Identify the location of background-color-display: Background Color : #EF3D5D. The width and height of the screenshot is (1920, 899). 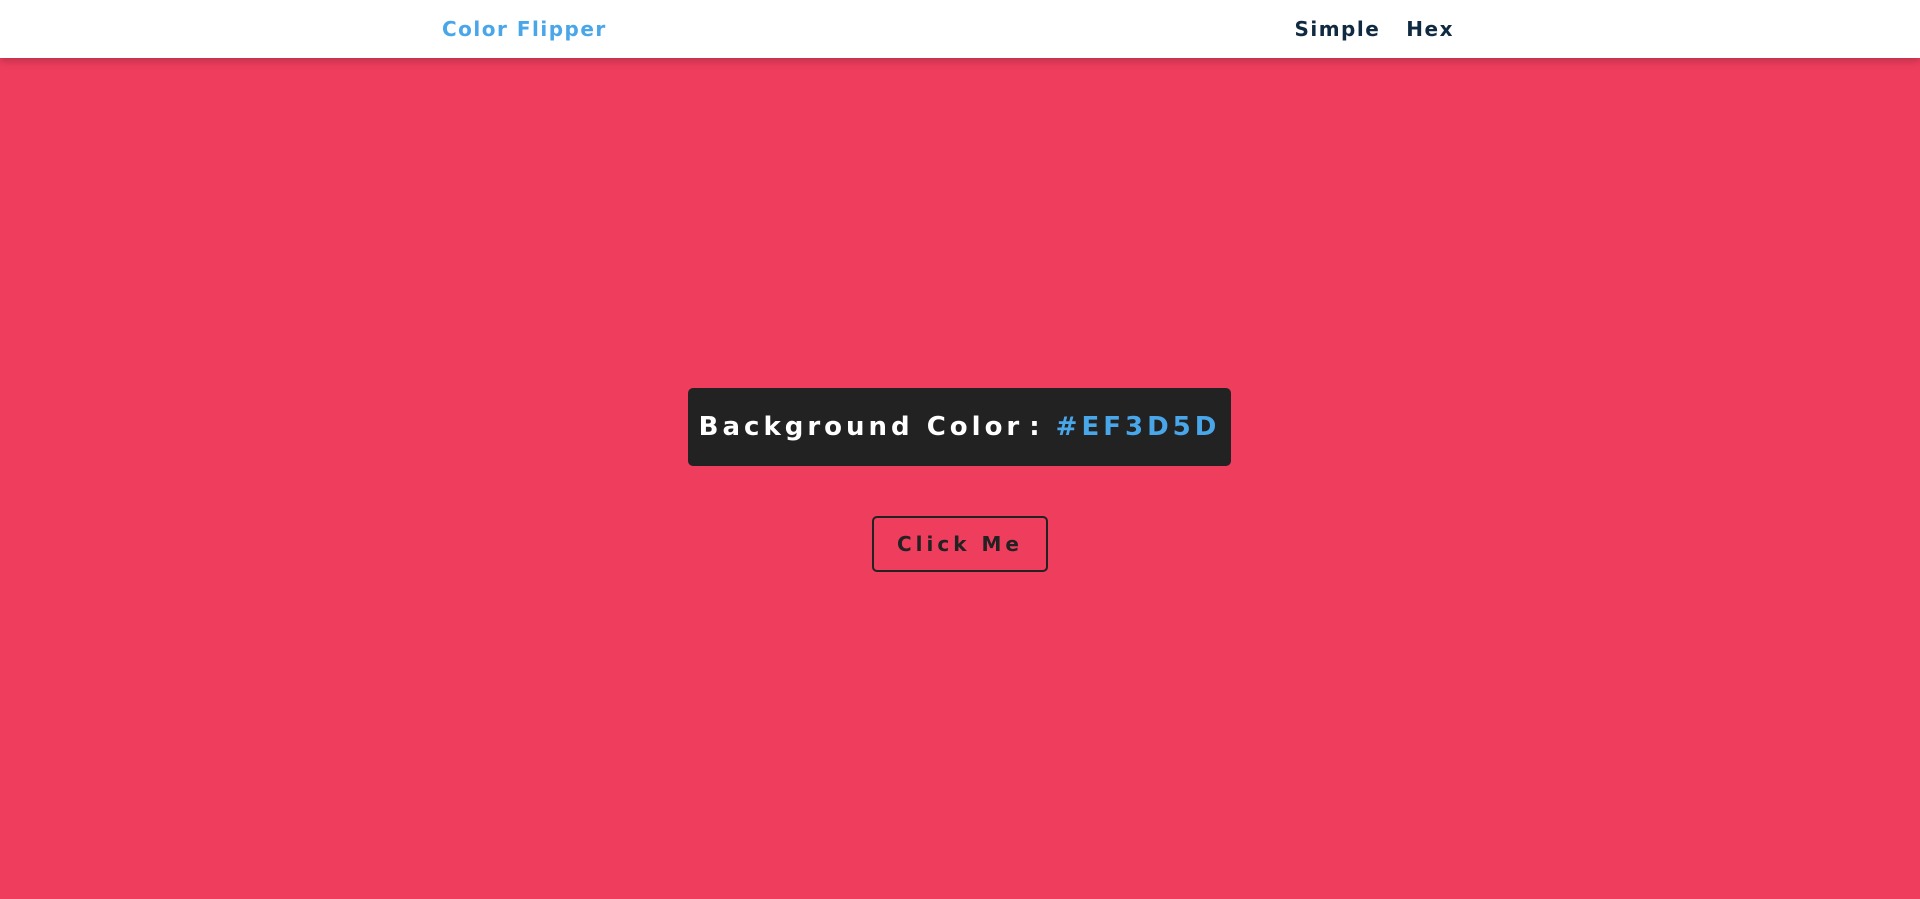
(959, 427).